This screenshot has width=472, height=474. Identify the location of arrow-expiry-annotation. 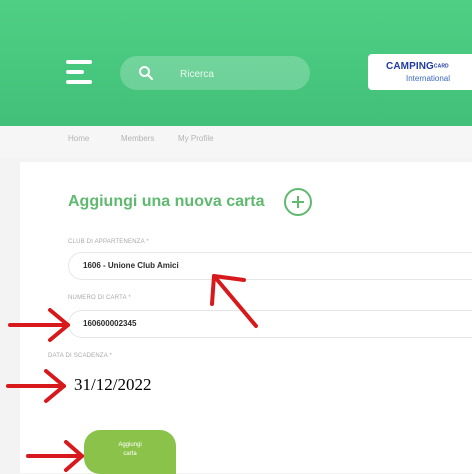
(36, 386).